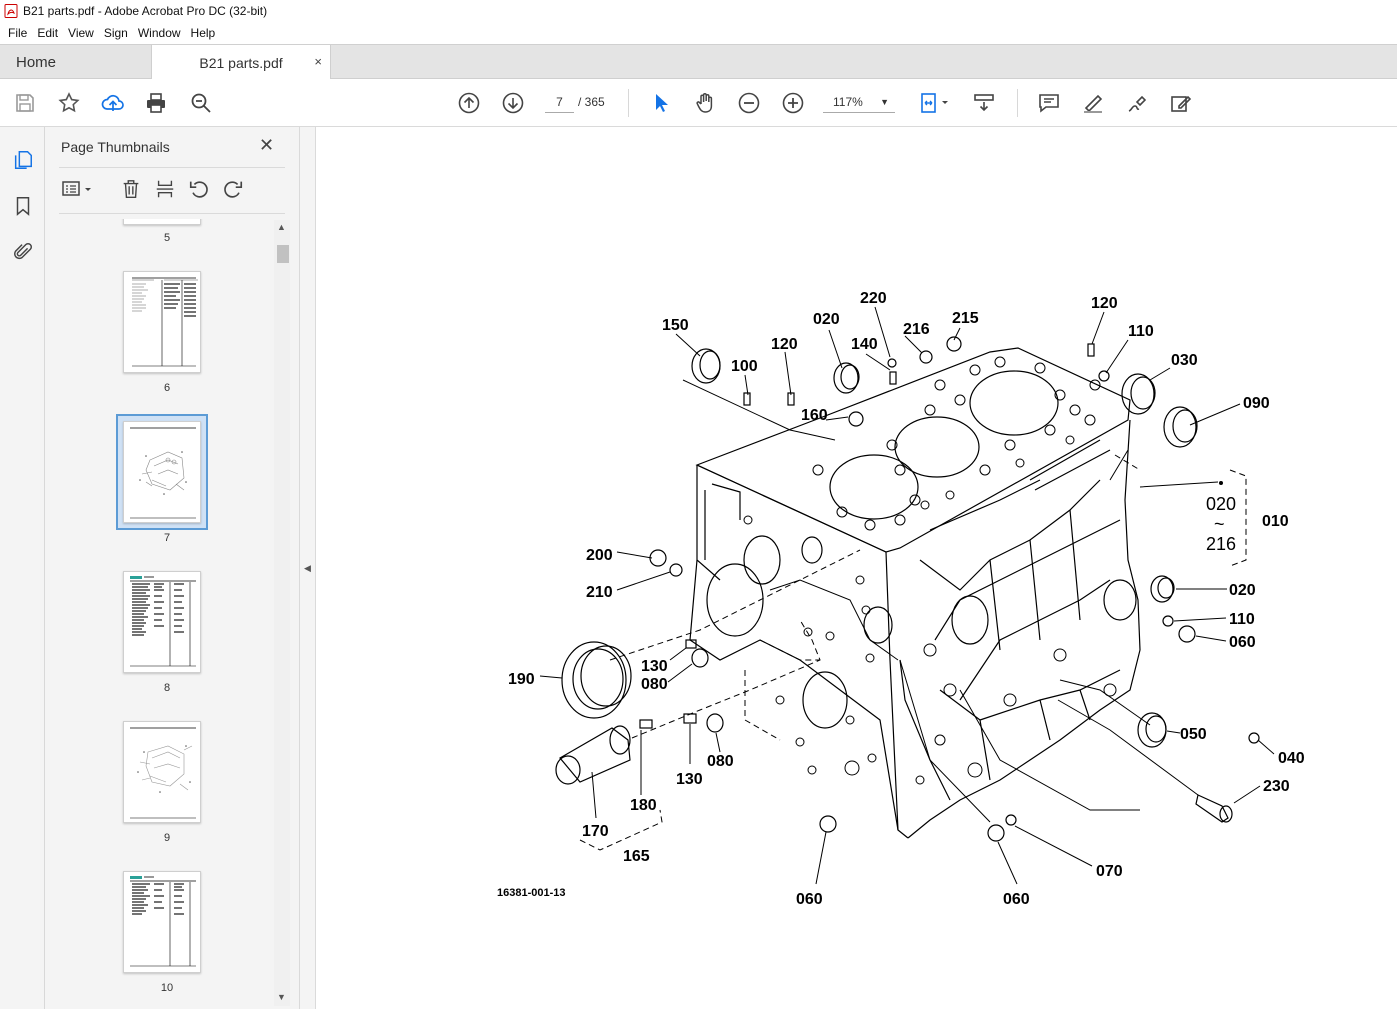 Image resolution: width=1397 pixels, height=1012 pixels. Describe the element at coordinates (793, 103) in the screenshot. I see `zoom-in-icon` at that location.